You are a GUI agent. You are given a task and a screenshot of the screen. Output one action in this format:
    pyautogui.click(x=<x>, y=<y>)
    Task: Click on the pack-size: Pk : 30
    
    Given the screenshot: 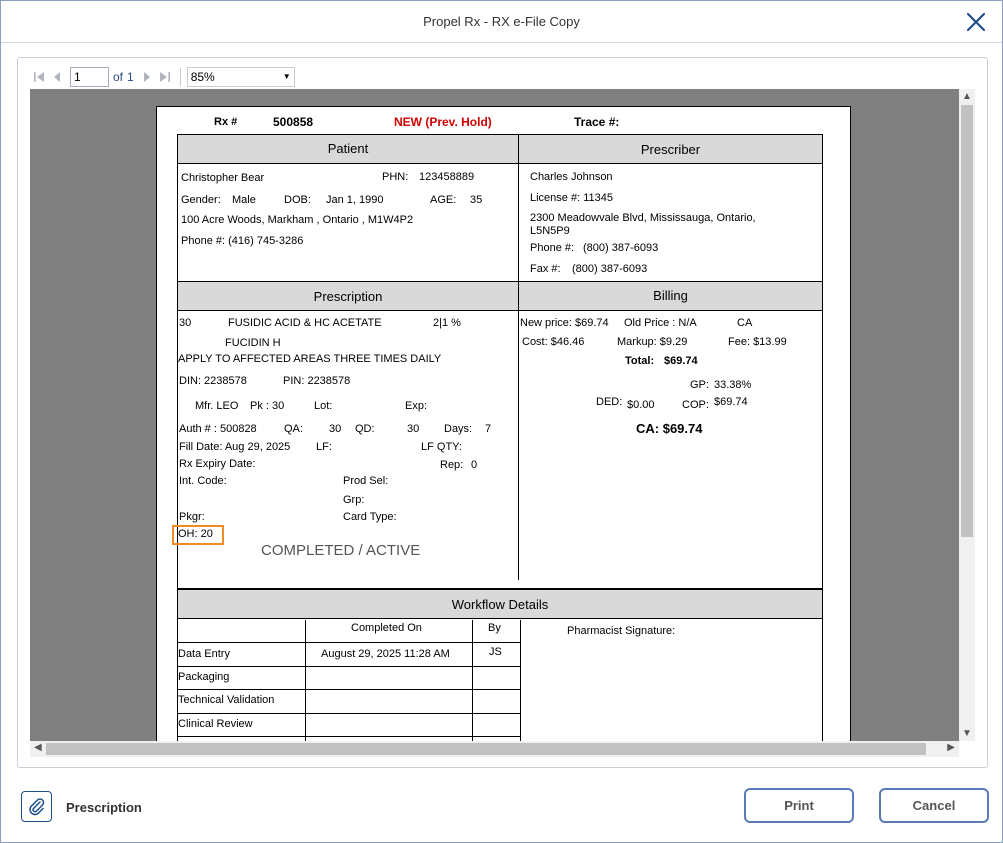 What is the action you would take?
    pyautogui.click(x=267, y=406)
    